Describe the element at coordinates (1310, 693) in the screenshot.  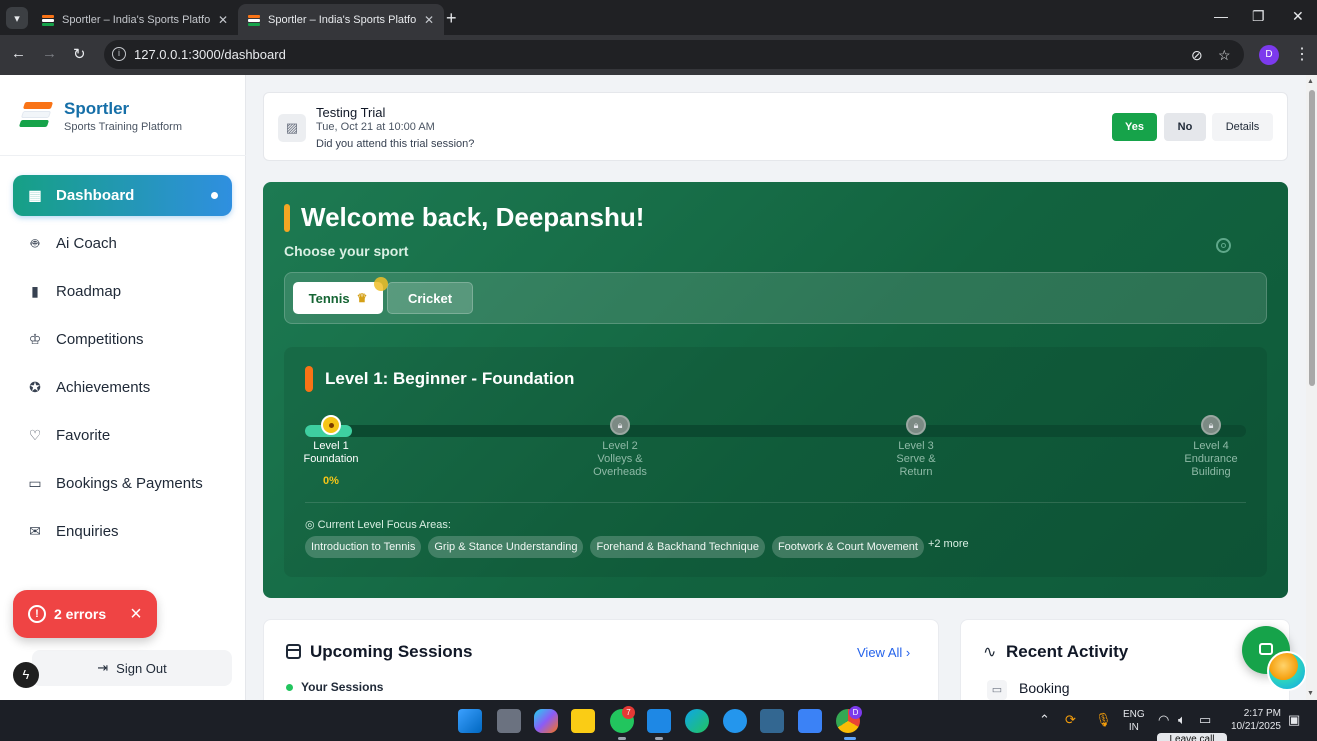
I see `scroll-down-icon: ▼` at that location.